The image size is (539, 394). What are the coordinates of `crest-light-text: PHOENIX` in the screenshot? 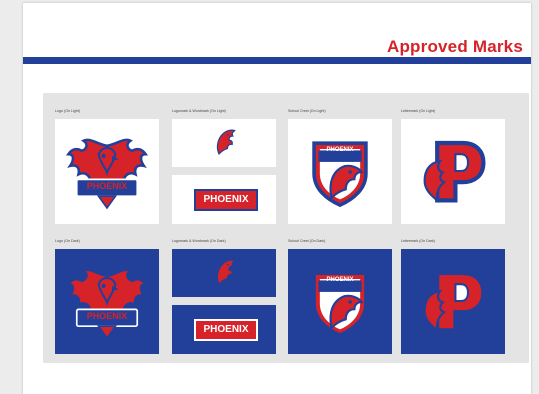 It's located at (340, 150).